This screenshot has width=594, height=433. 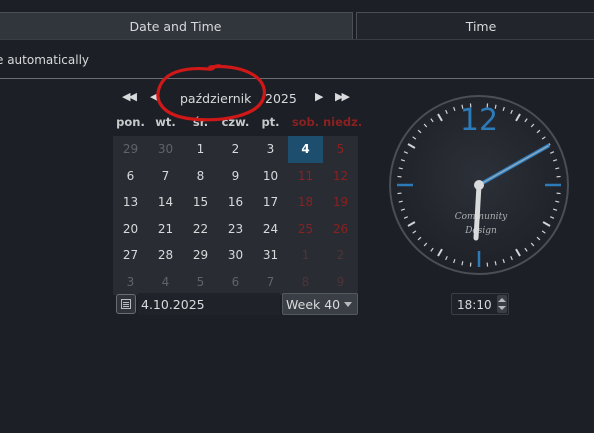 What do you see at coordinates (481, 217) in the screenshot?
I see `clock-brand-line1: Community` at bounding box center [481, 217].